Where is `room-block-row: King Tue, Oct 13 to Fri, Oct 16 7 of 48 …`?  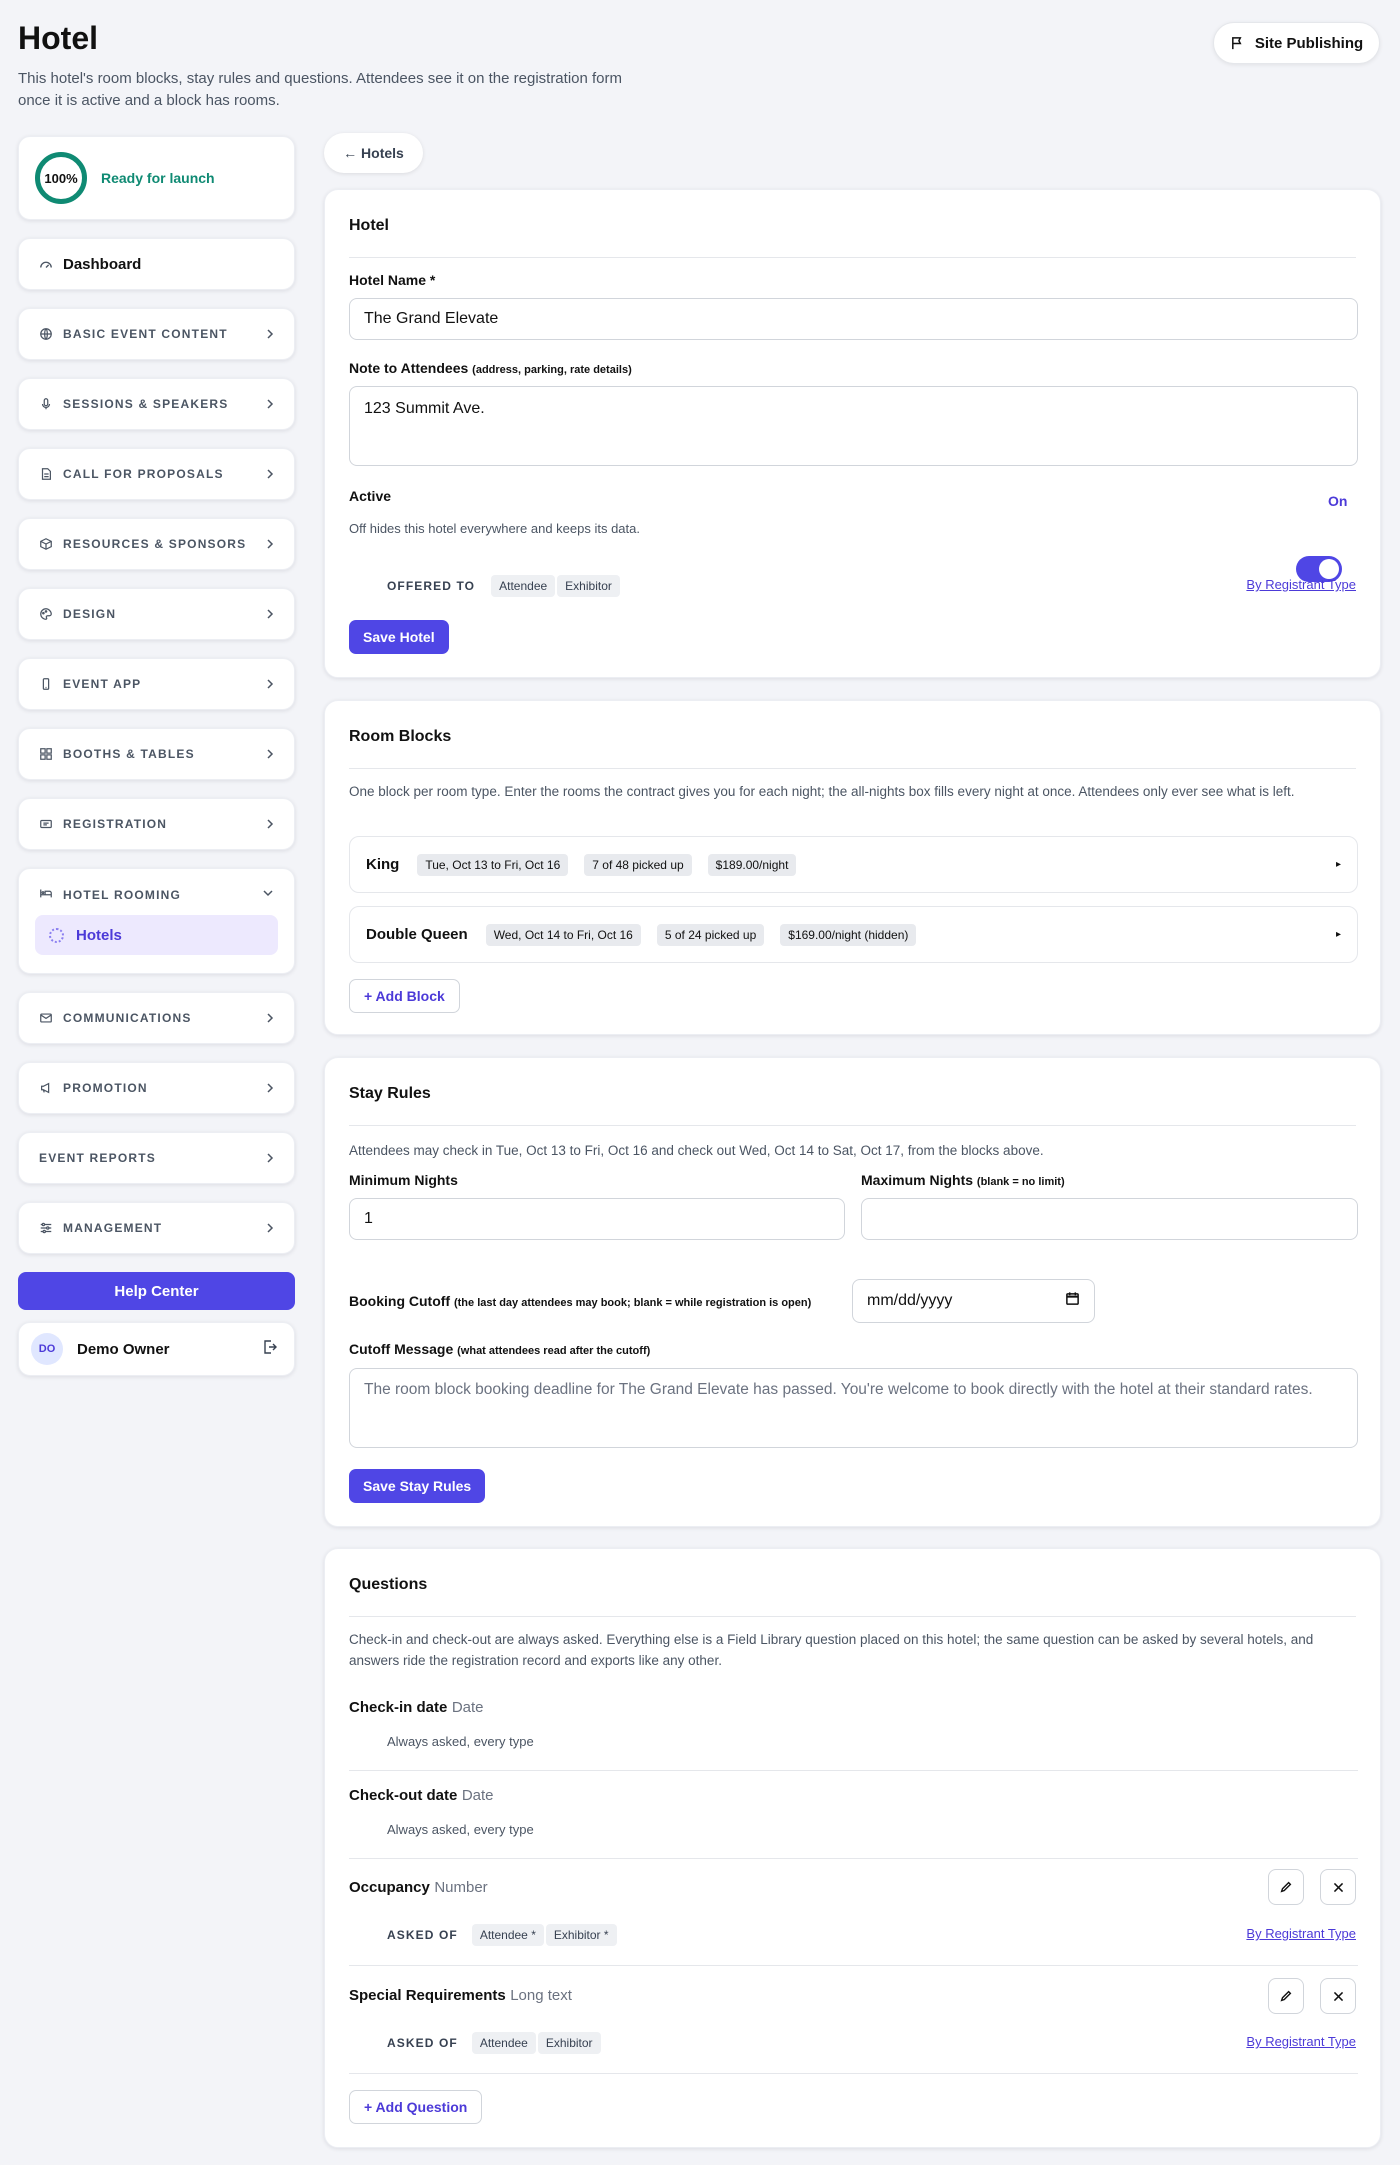 room-block-row: King Tue, Oct 13 to Fri, Oct 16 7 of 48 … is located at coordinates (853, 864).